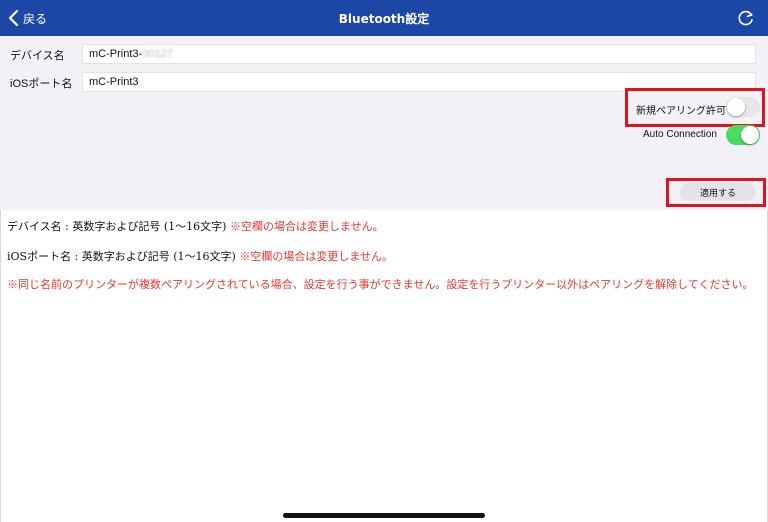  What do you see at coordinates (37, 56) in the screenshot?
I see `device-name-label: デバイス名` at bounding box center [37, 56].